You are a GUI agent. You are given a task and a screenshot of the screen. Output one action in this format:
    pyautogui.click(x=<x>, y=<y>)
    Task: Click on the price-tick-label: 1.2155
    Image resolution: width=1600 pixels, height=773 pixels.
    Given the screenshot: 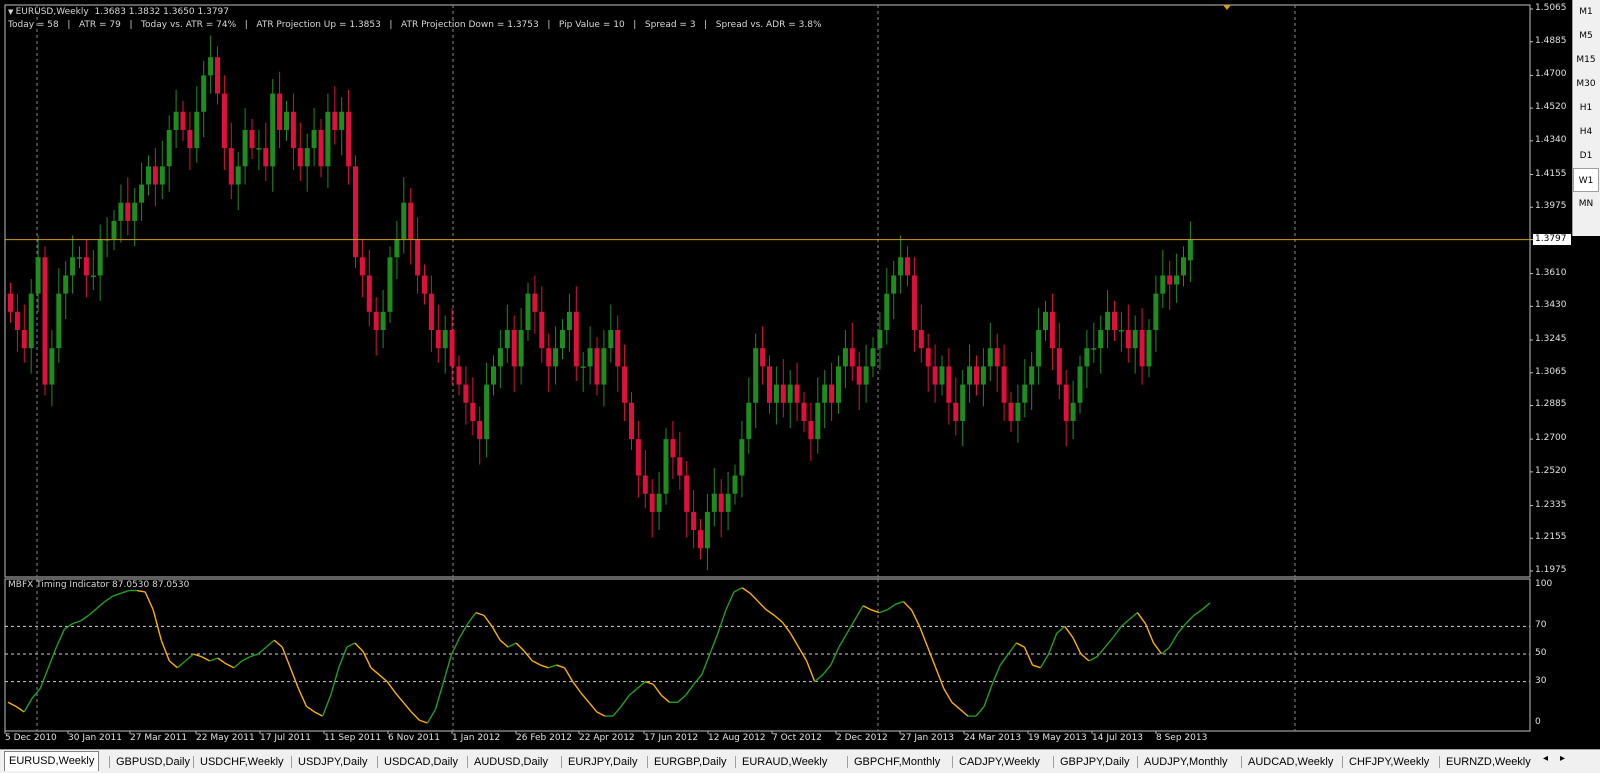 What is the action you would take?
    pyautogui.click(x=1551, y=537)
    